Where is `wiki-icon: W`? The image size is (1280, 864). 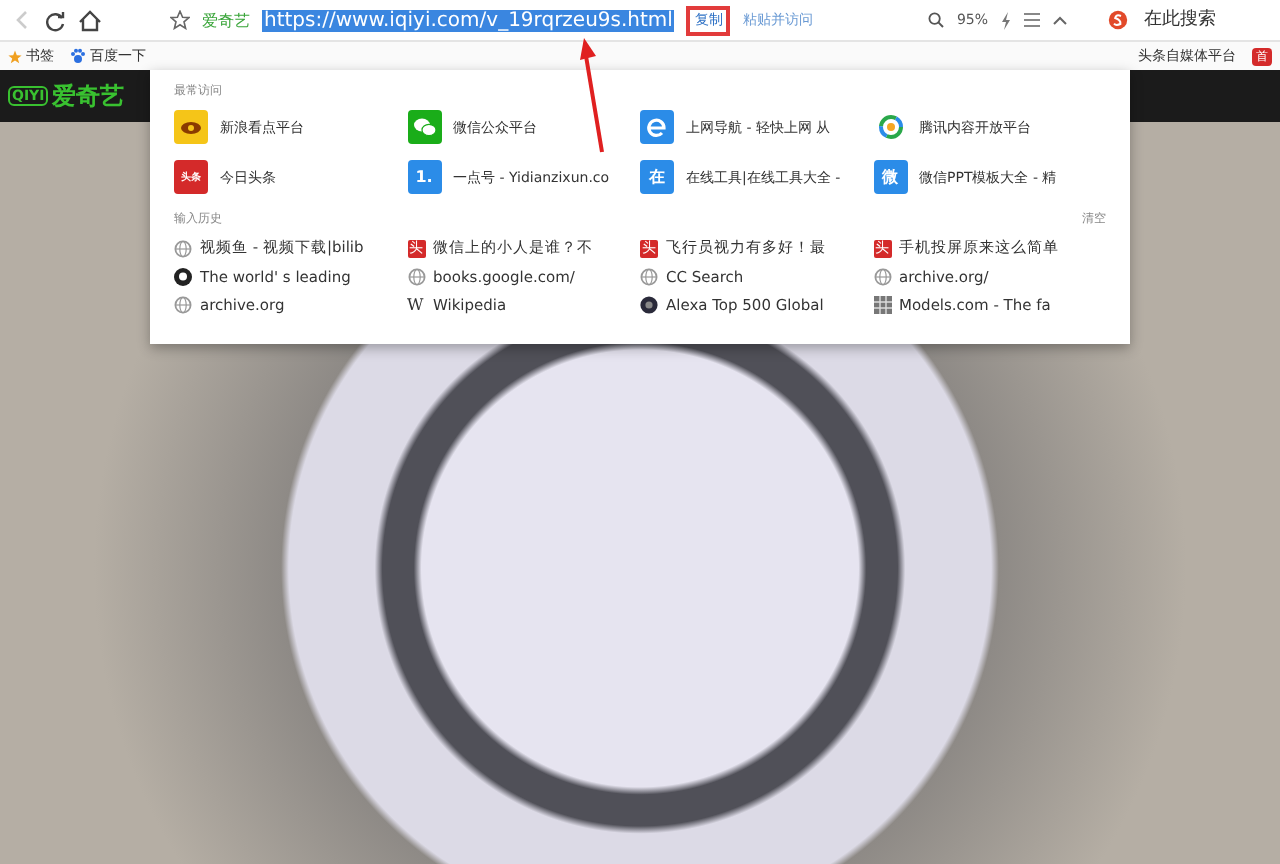
wiki-icon: W is located at coordinates (416, 305).